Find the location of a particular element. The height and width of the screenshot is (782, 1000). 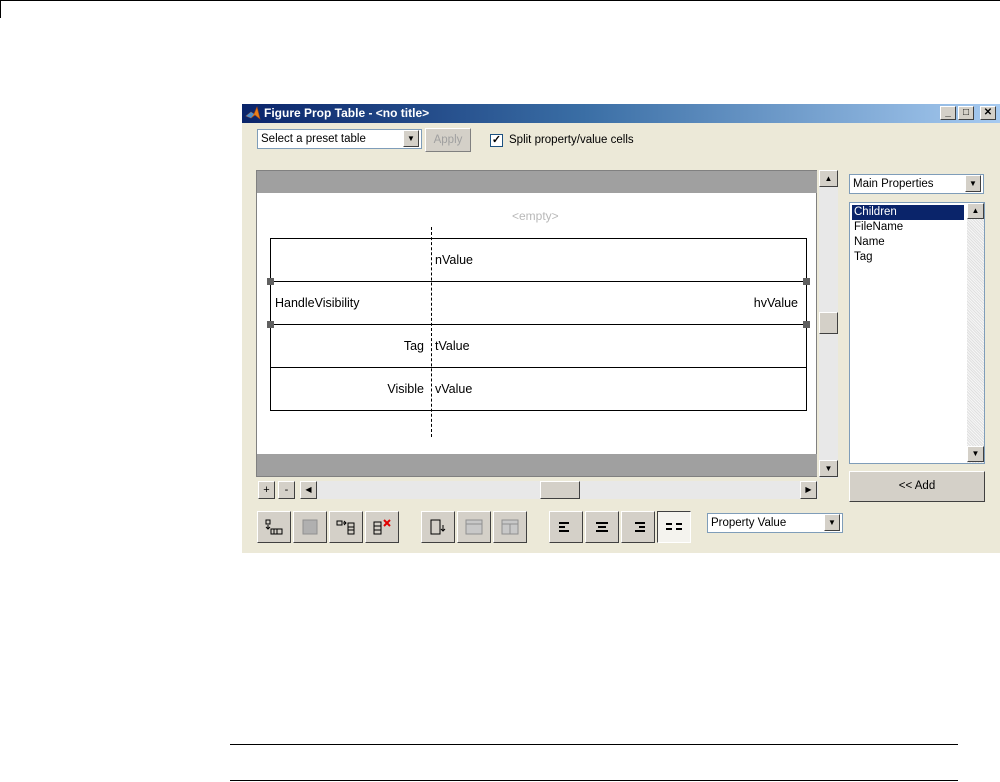

alignment-mode-select: Property Value ▼ is located at coordinates (775, 523).